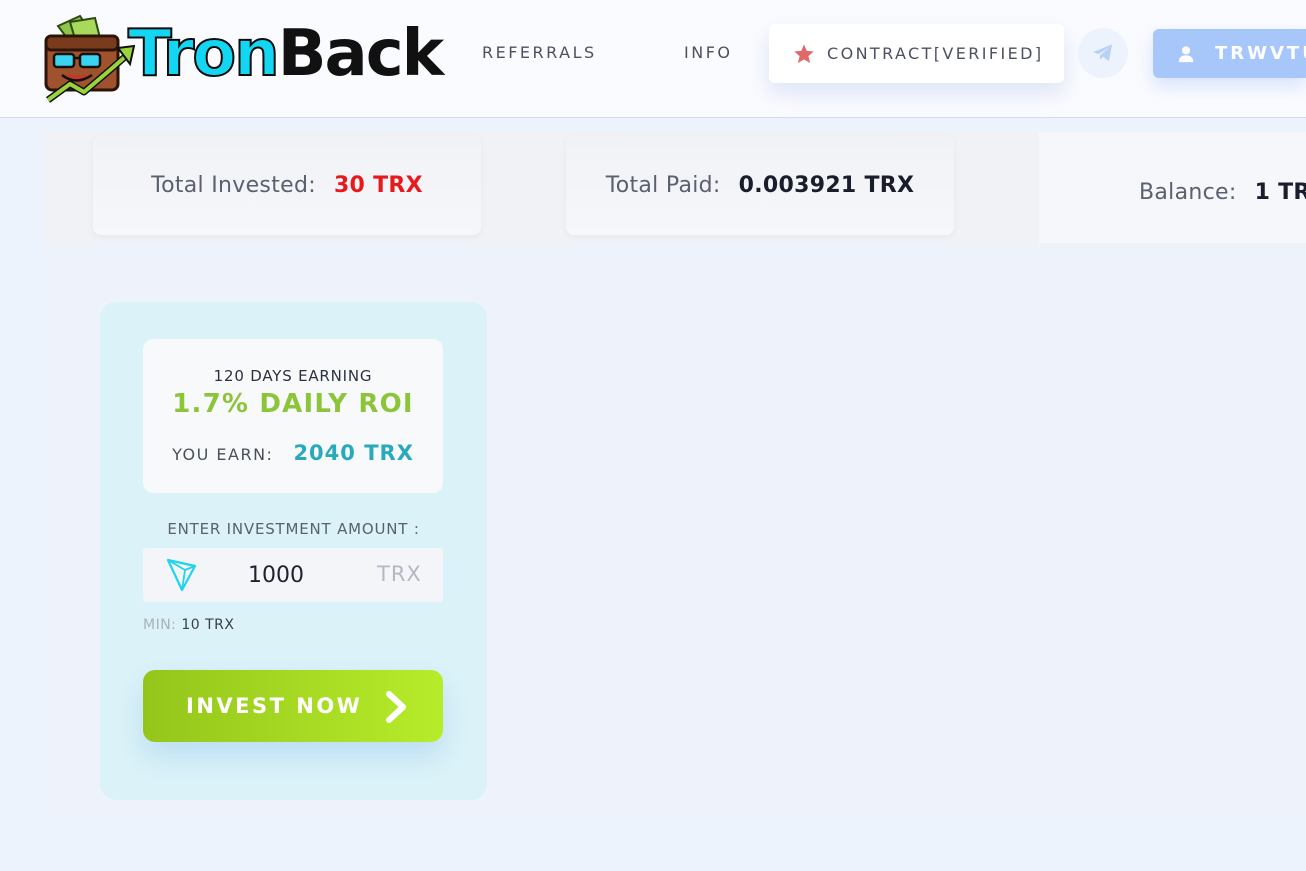  I want to click on you-earn-label: YOU EARN:, so click(223, 454).